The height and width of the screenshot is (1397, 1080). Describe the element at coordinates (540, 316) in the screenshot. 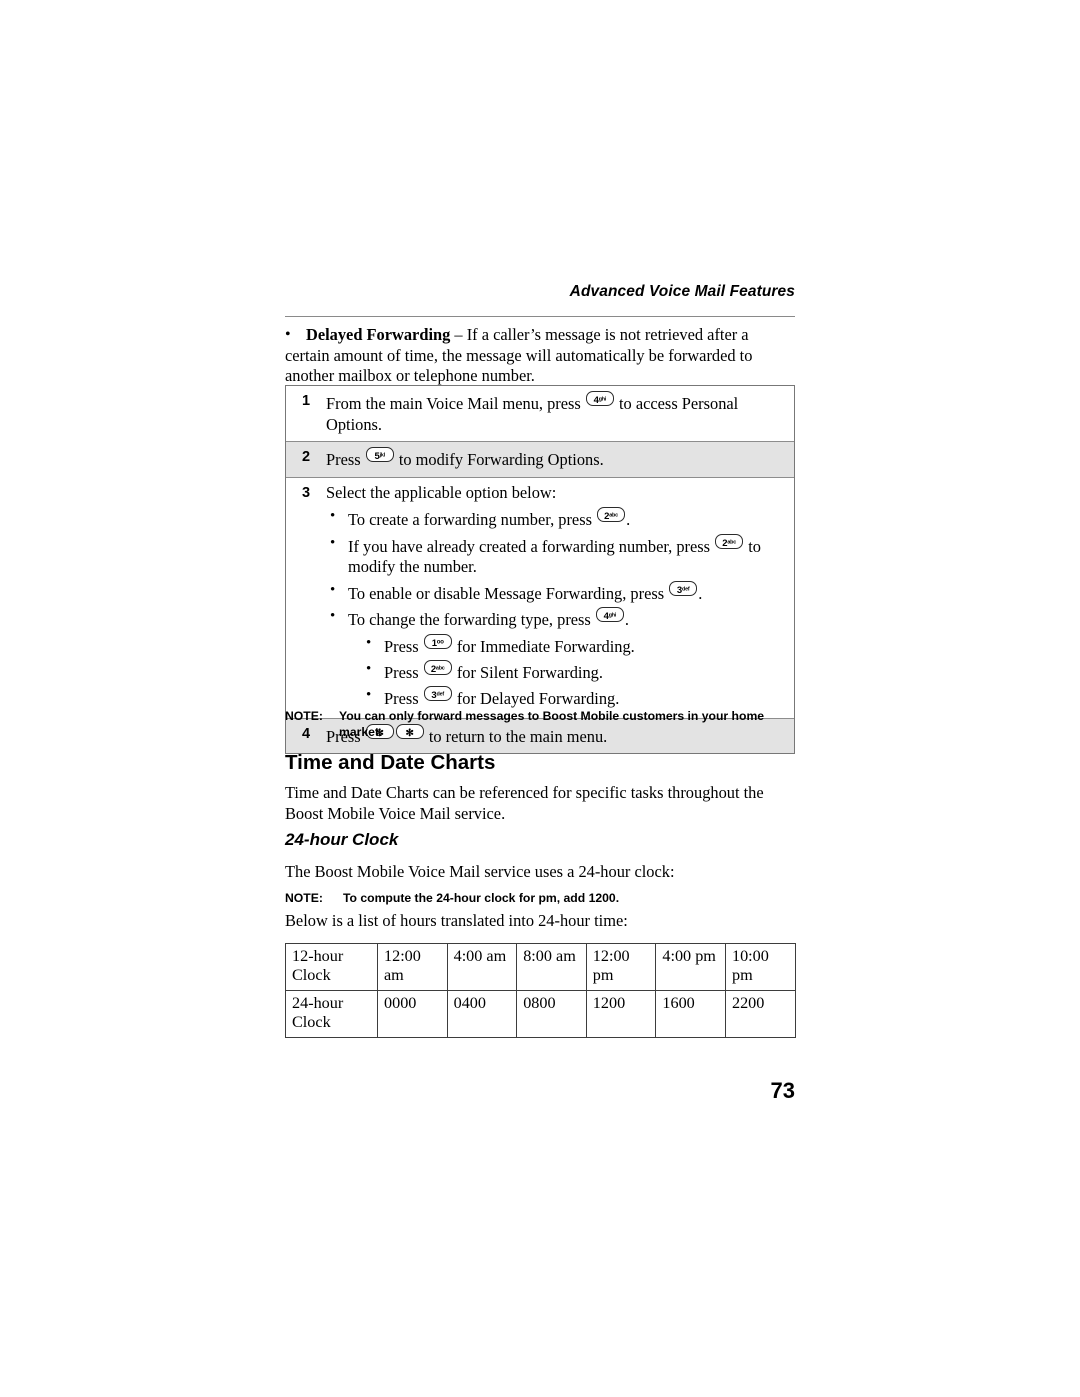

I see `header-divider` at that location.